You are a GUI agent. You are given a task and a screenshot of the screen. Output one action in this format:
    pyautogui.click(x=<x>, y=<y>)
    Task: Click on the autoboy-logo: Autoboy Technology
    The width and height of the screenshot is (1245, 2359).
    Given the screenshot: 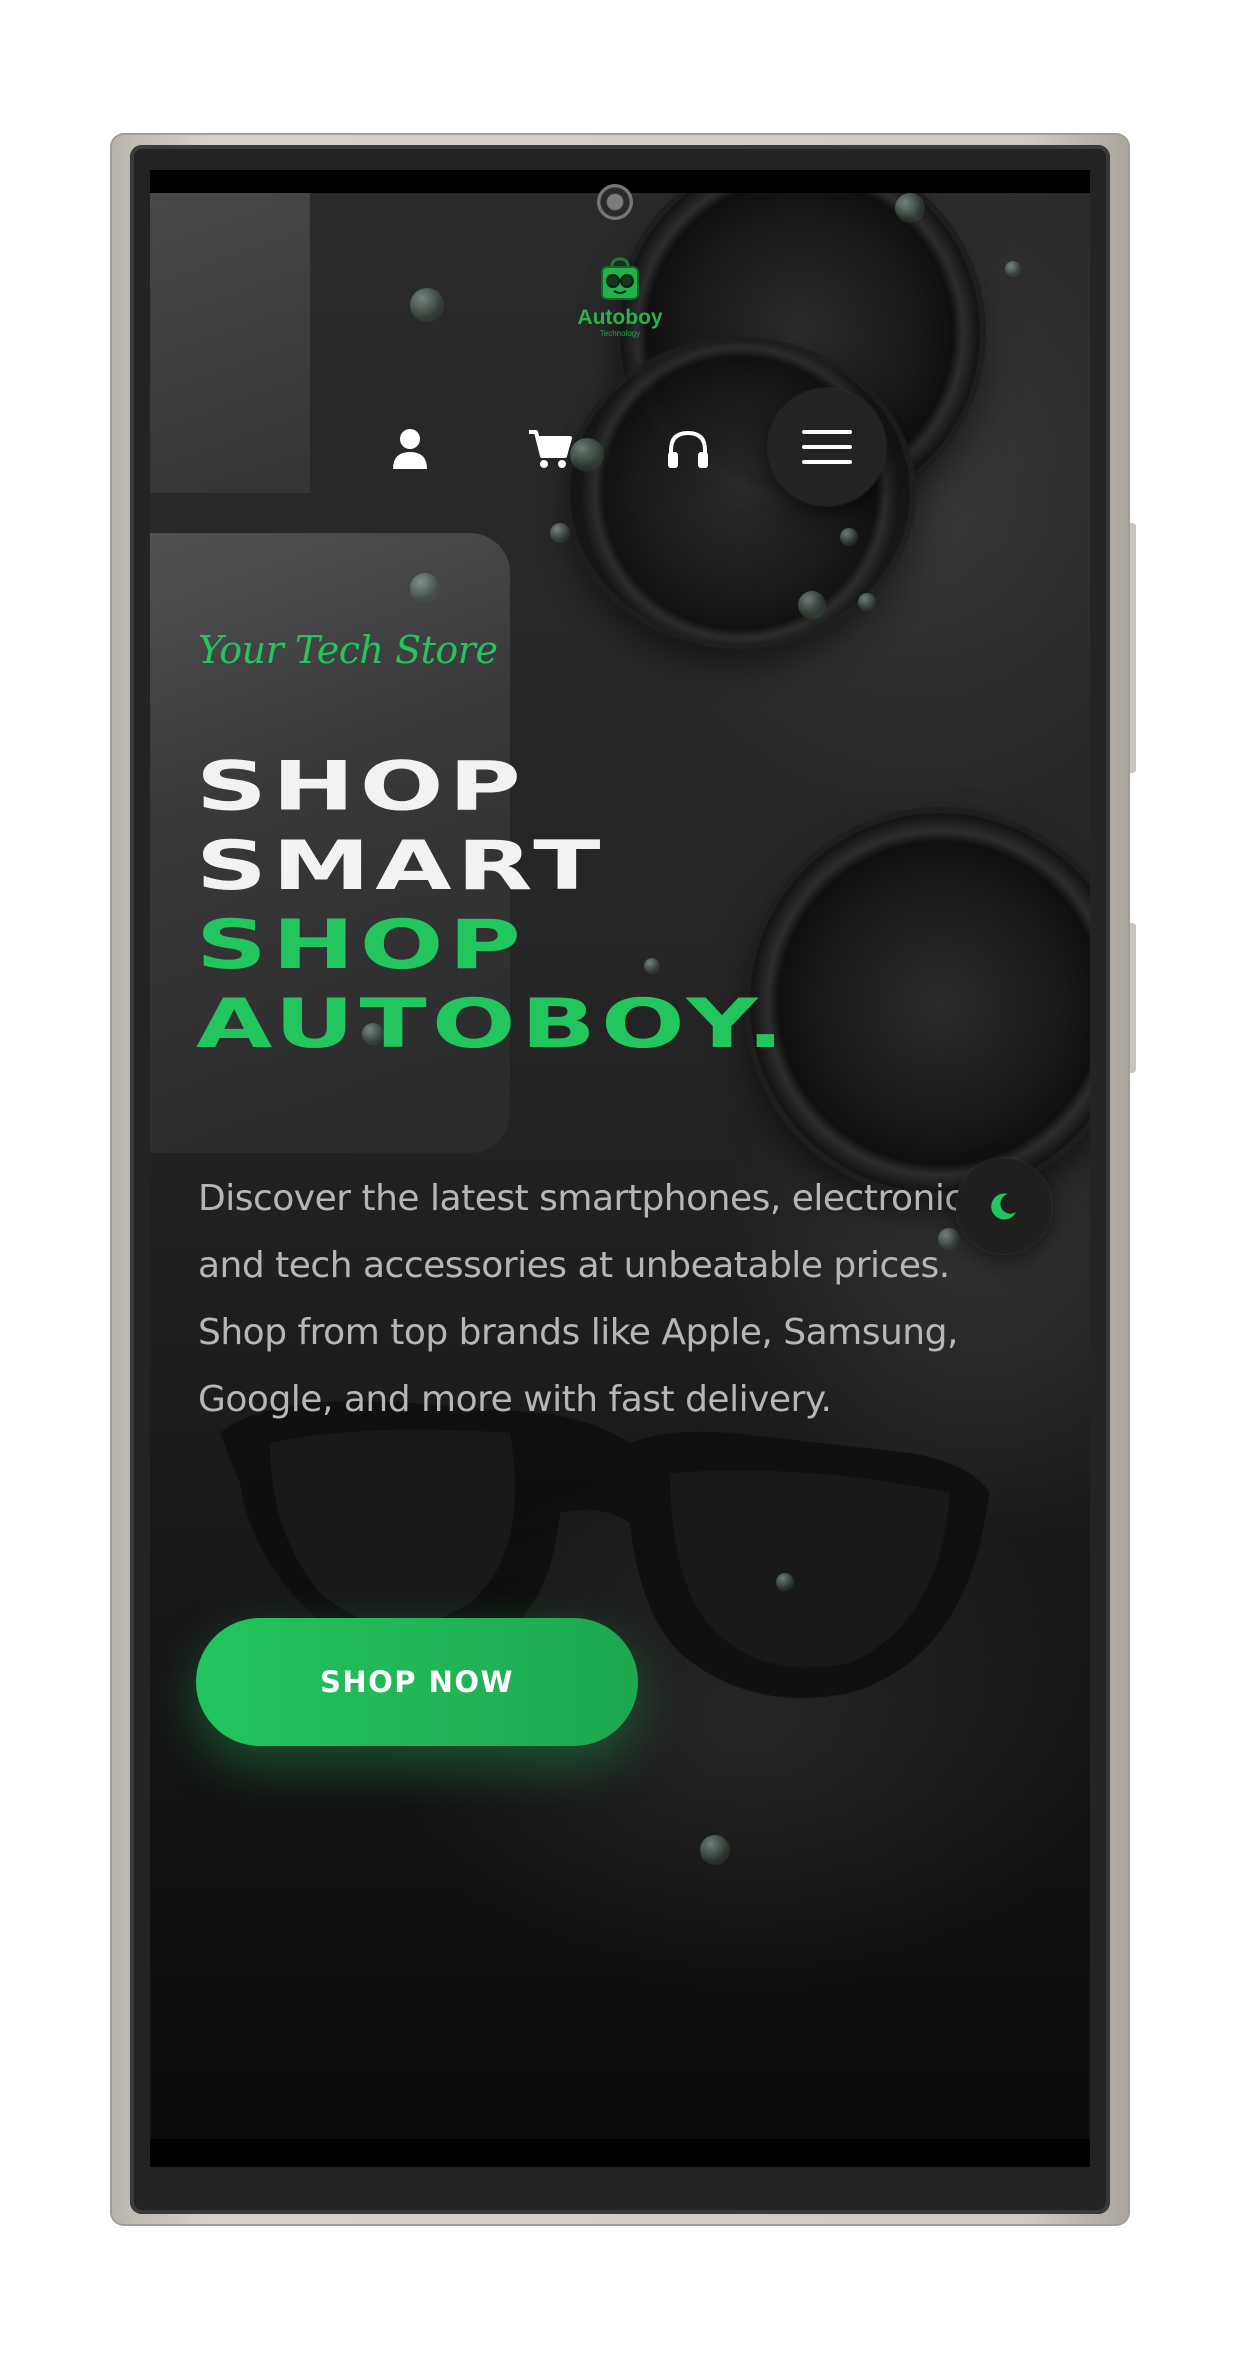 What is the action you would take?
    pyautogui.click(x=620, y=305)
    